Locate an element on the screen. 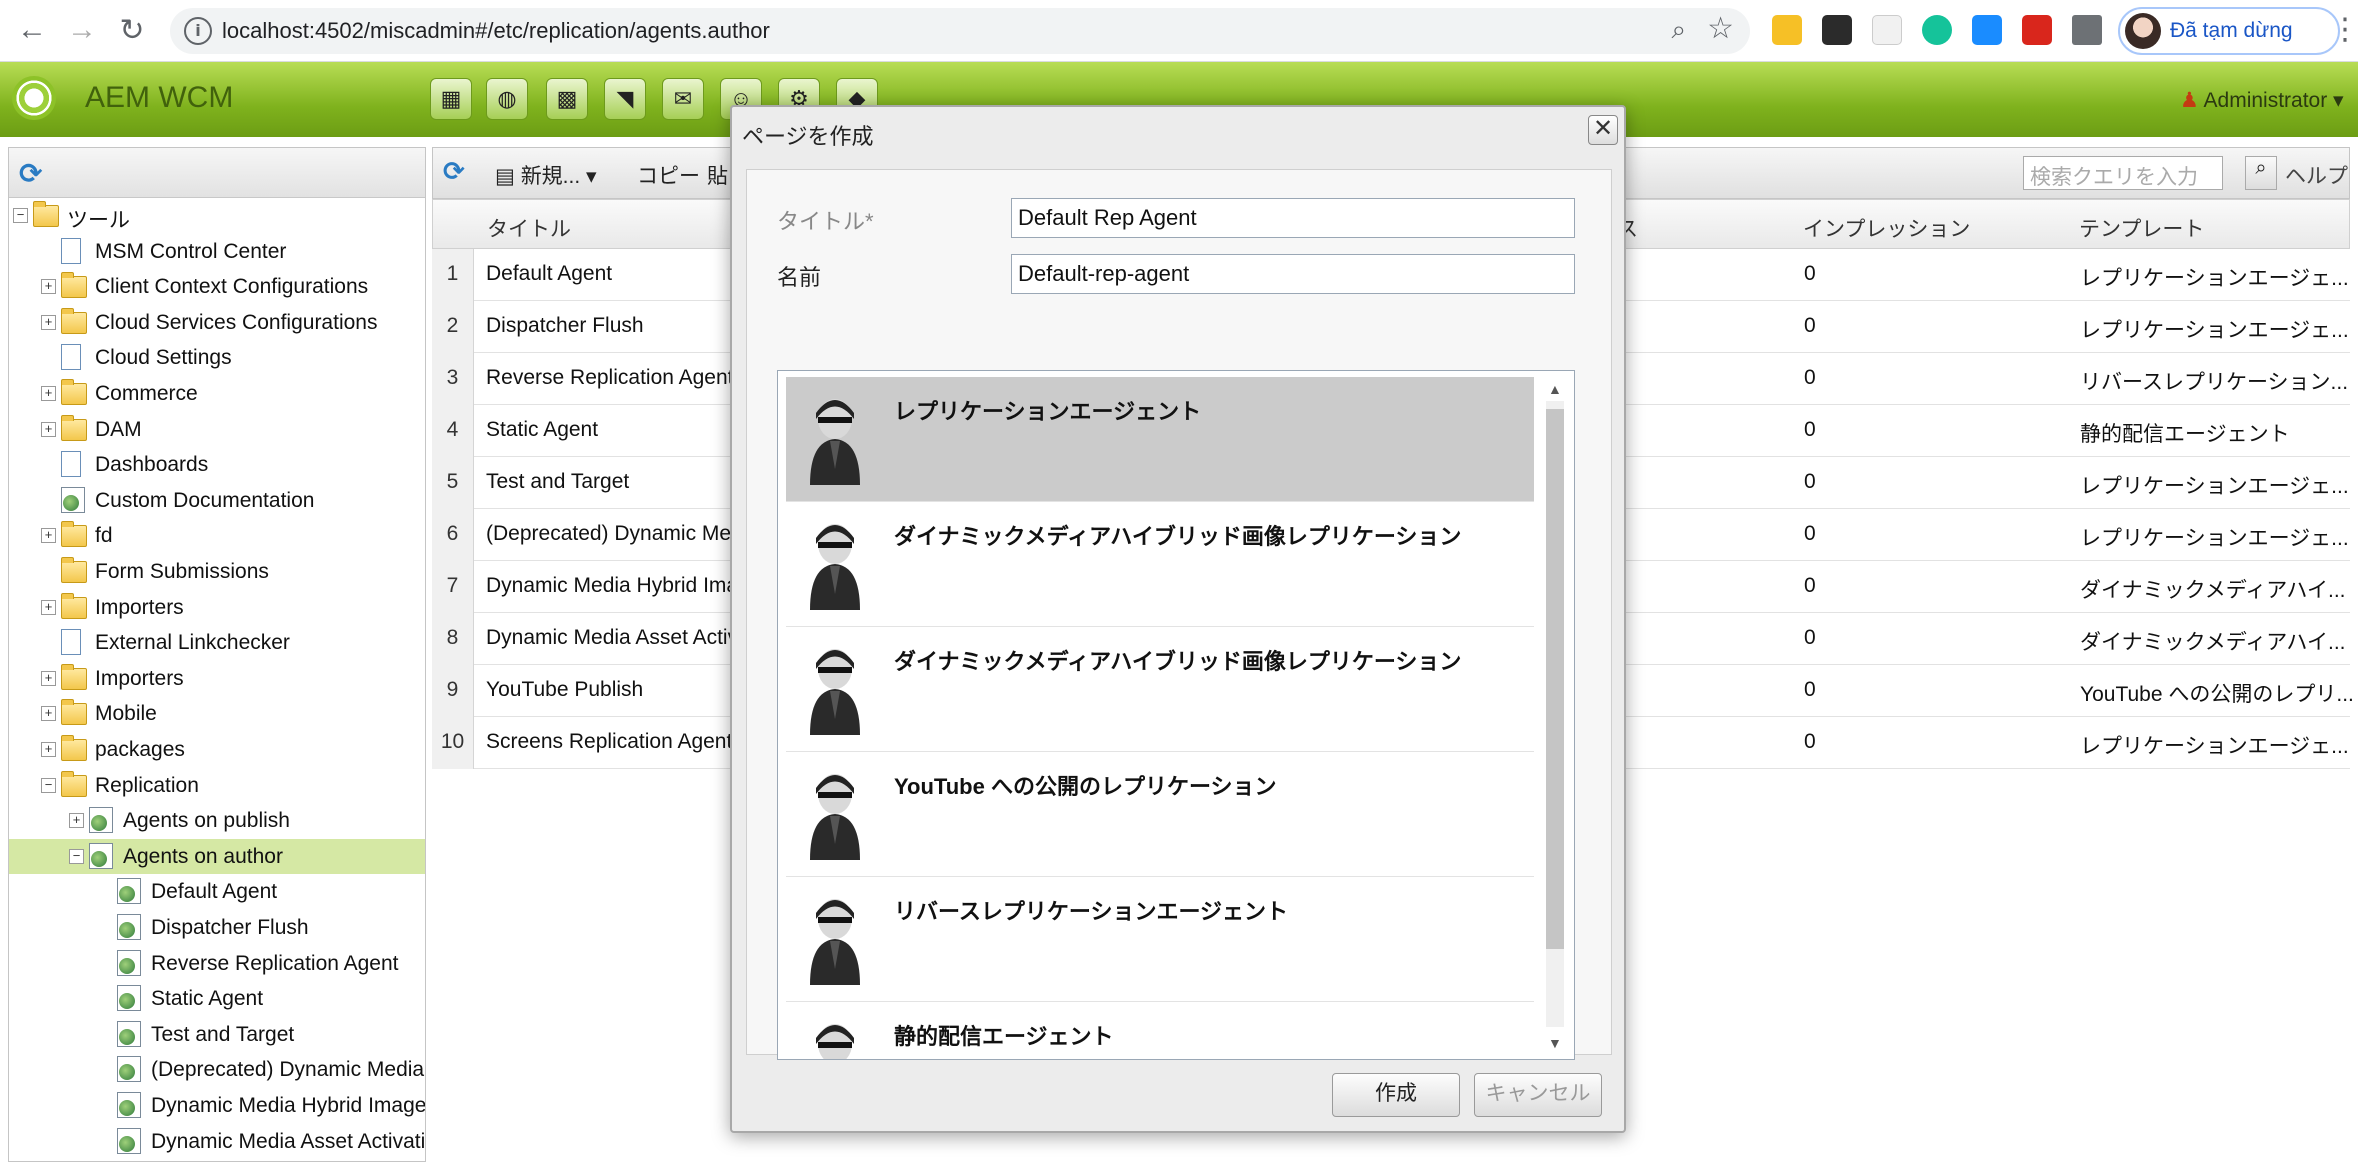 This screenshot has width=2358, height=1162. paste-button: 貼 is located at coordinates (717, 175).